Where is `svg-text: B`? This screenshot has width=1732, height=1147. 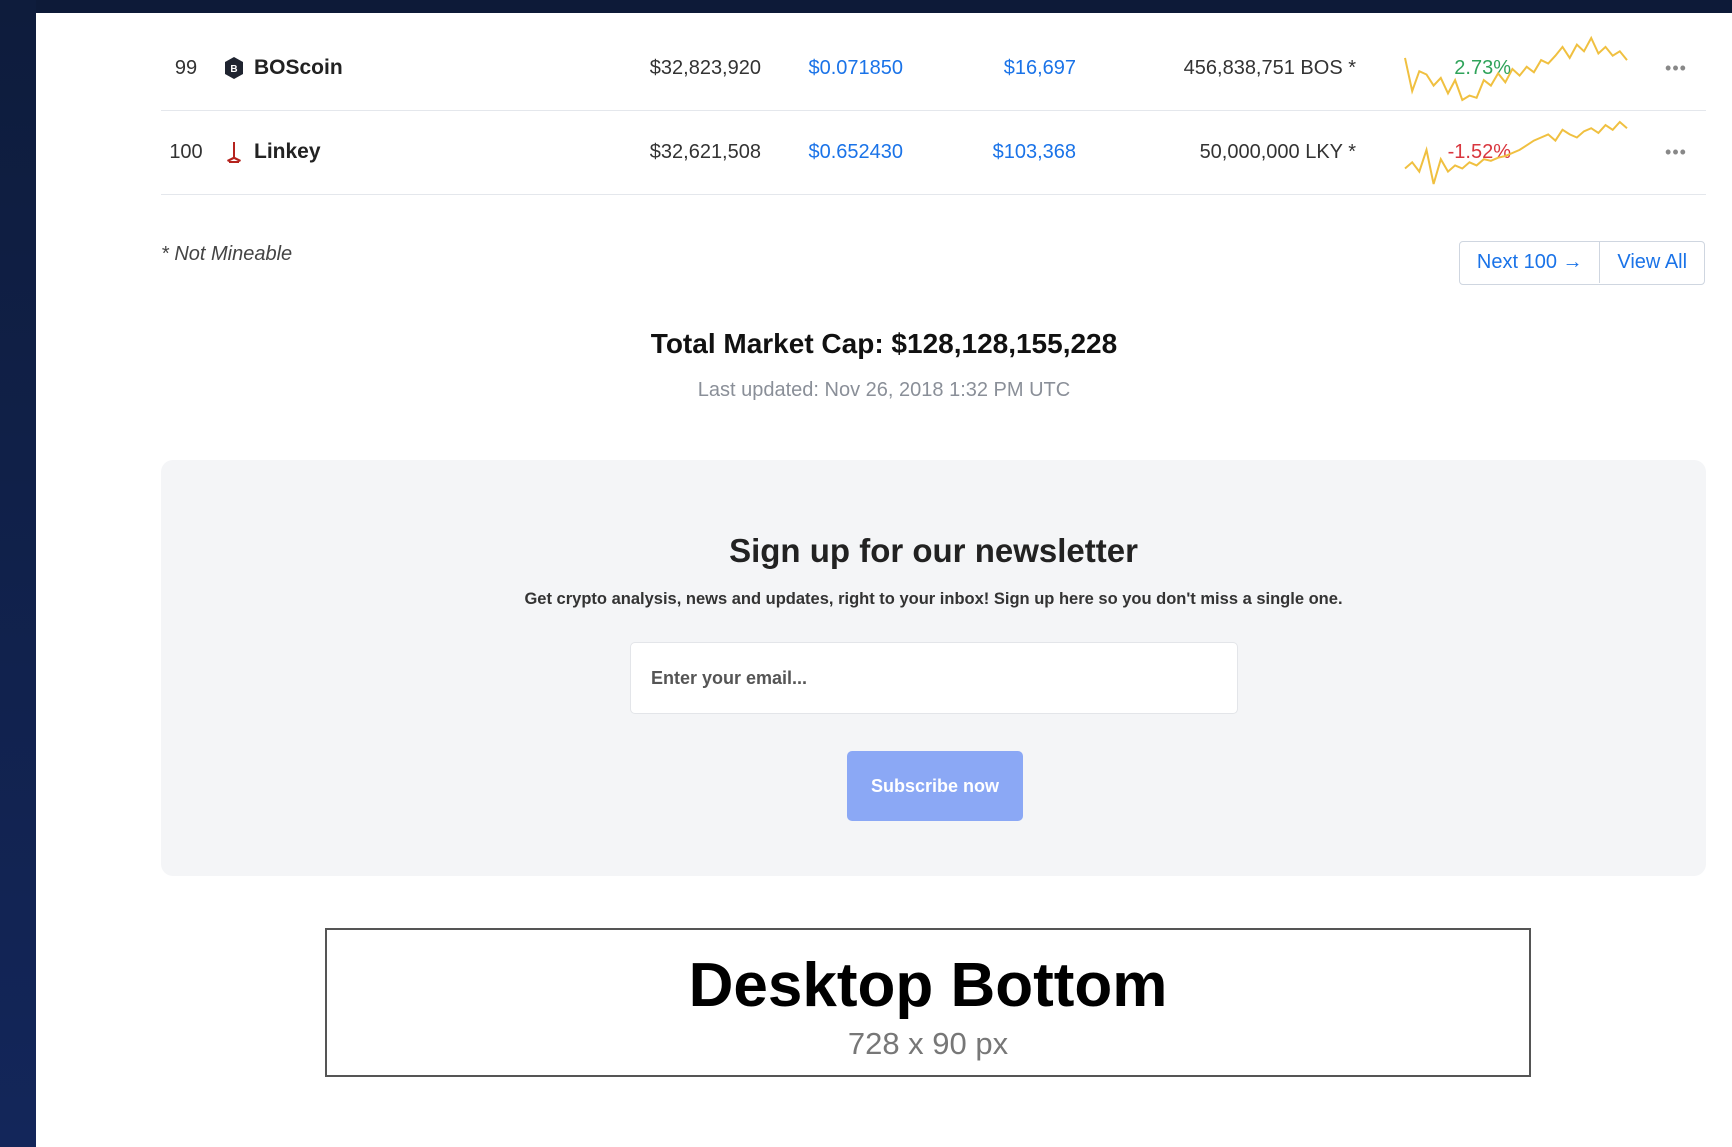
svg-text: B is located at coordinates (233, 69).